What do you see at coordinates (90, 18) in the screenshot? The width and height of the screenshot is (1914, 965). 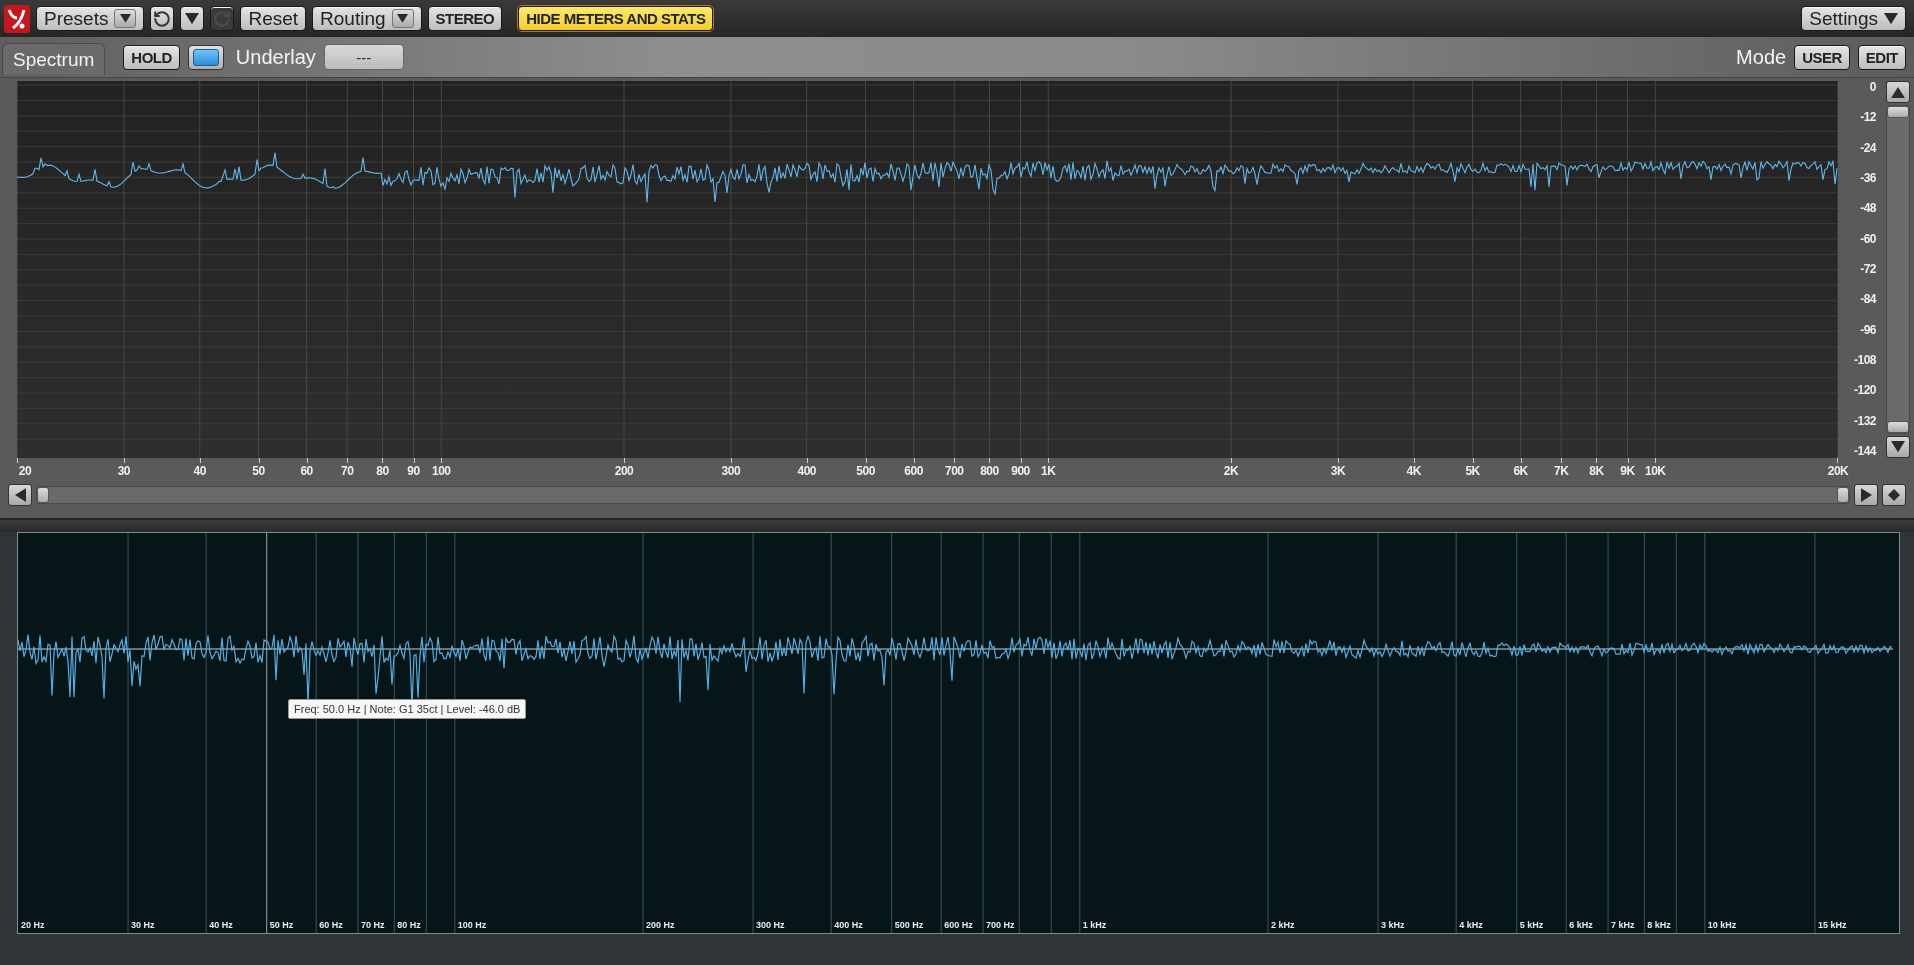 I see `presets-button: Presets` at bounding box center [90, 18].